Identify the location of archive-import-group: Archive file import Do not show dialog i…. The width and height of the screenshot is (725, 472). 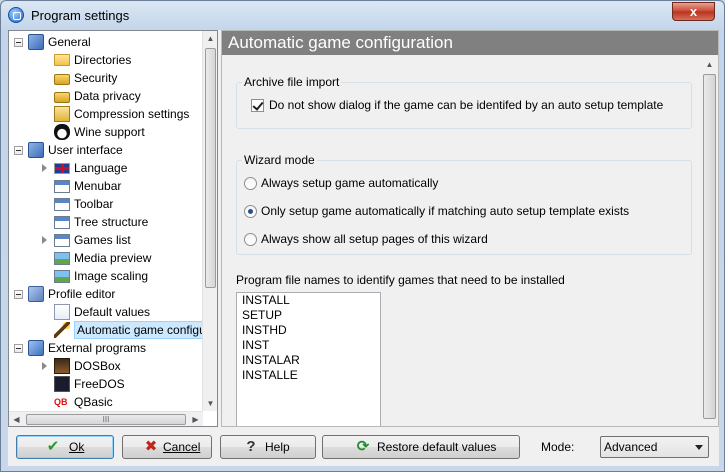
(464, 102).